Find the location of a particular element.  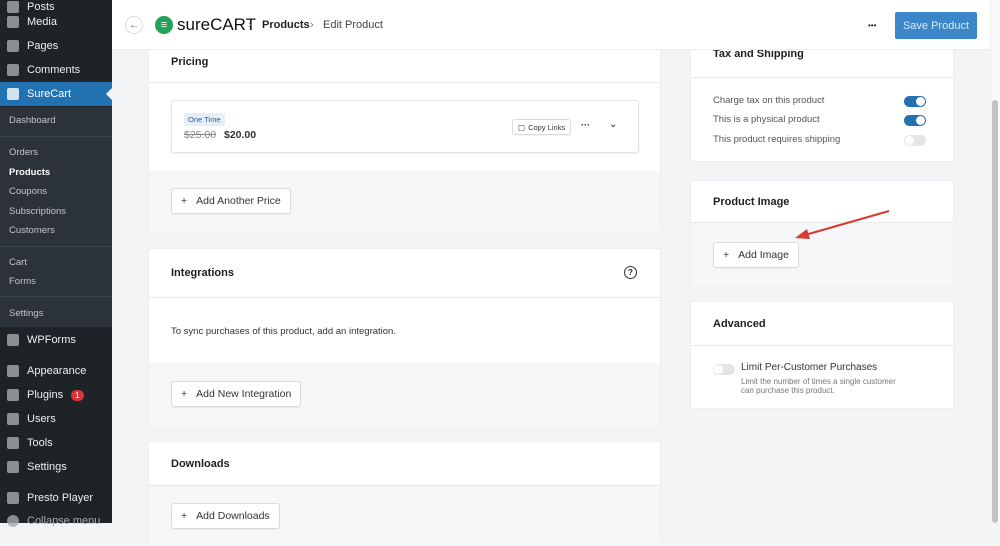

label: Add New Integration is located at coordinates (244, 394).